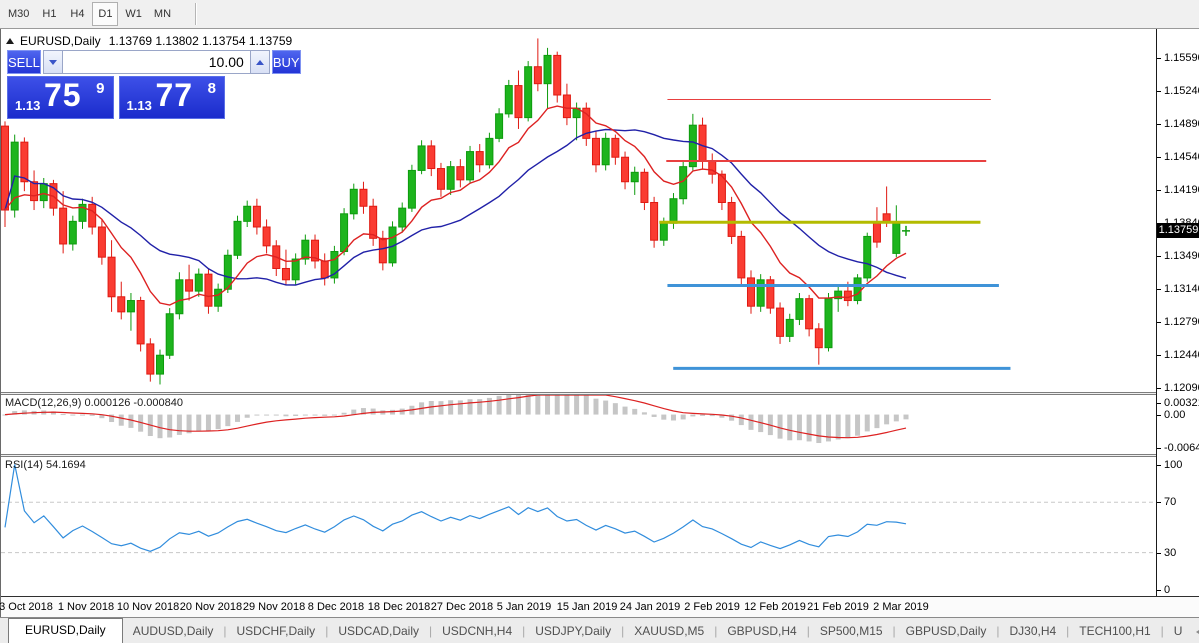  Describe the element at coordinates (173, 631) in the screenshot. I see `chart-tab-audusd: AUDUSD,Daily` at that location.